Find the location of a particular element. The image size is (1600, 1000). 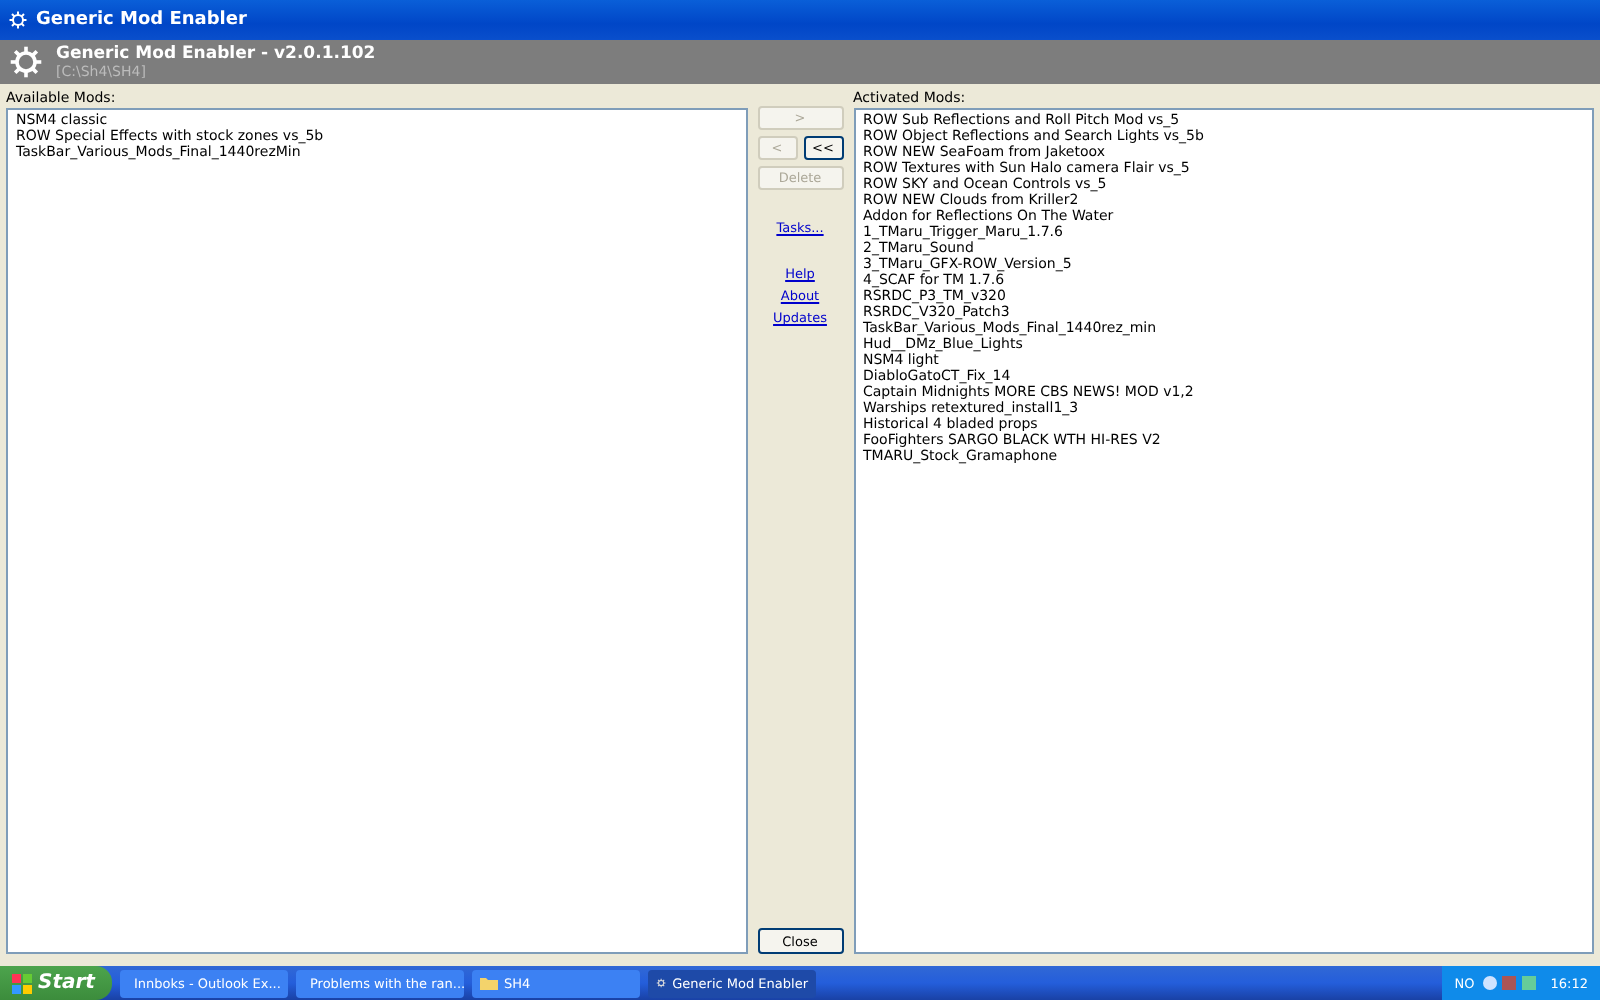

window-title: Generic Mod Enabler is located at coordinates (141, 20).